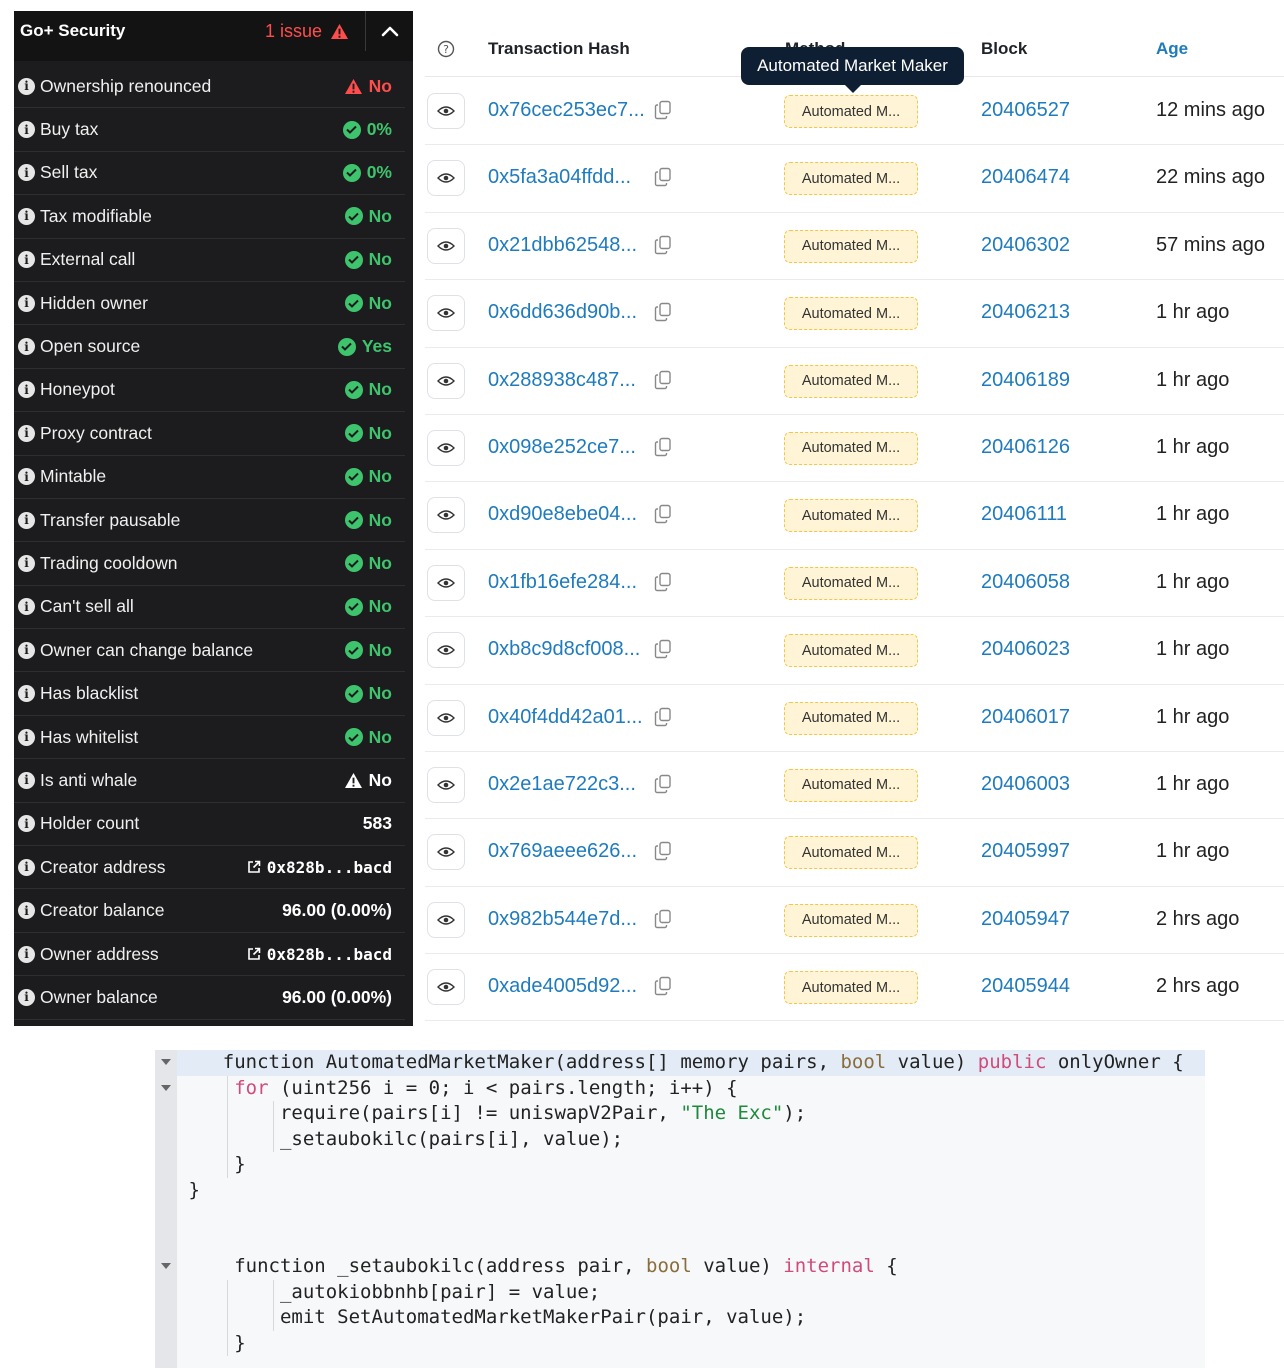 Image resolution: width=1284 pixels, height=1370 pixels. Describe the element at coordinates (1025, 177) in the screenshot. I see `block-link: 20406474` at that location.